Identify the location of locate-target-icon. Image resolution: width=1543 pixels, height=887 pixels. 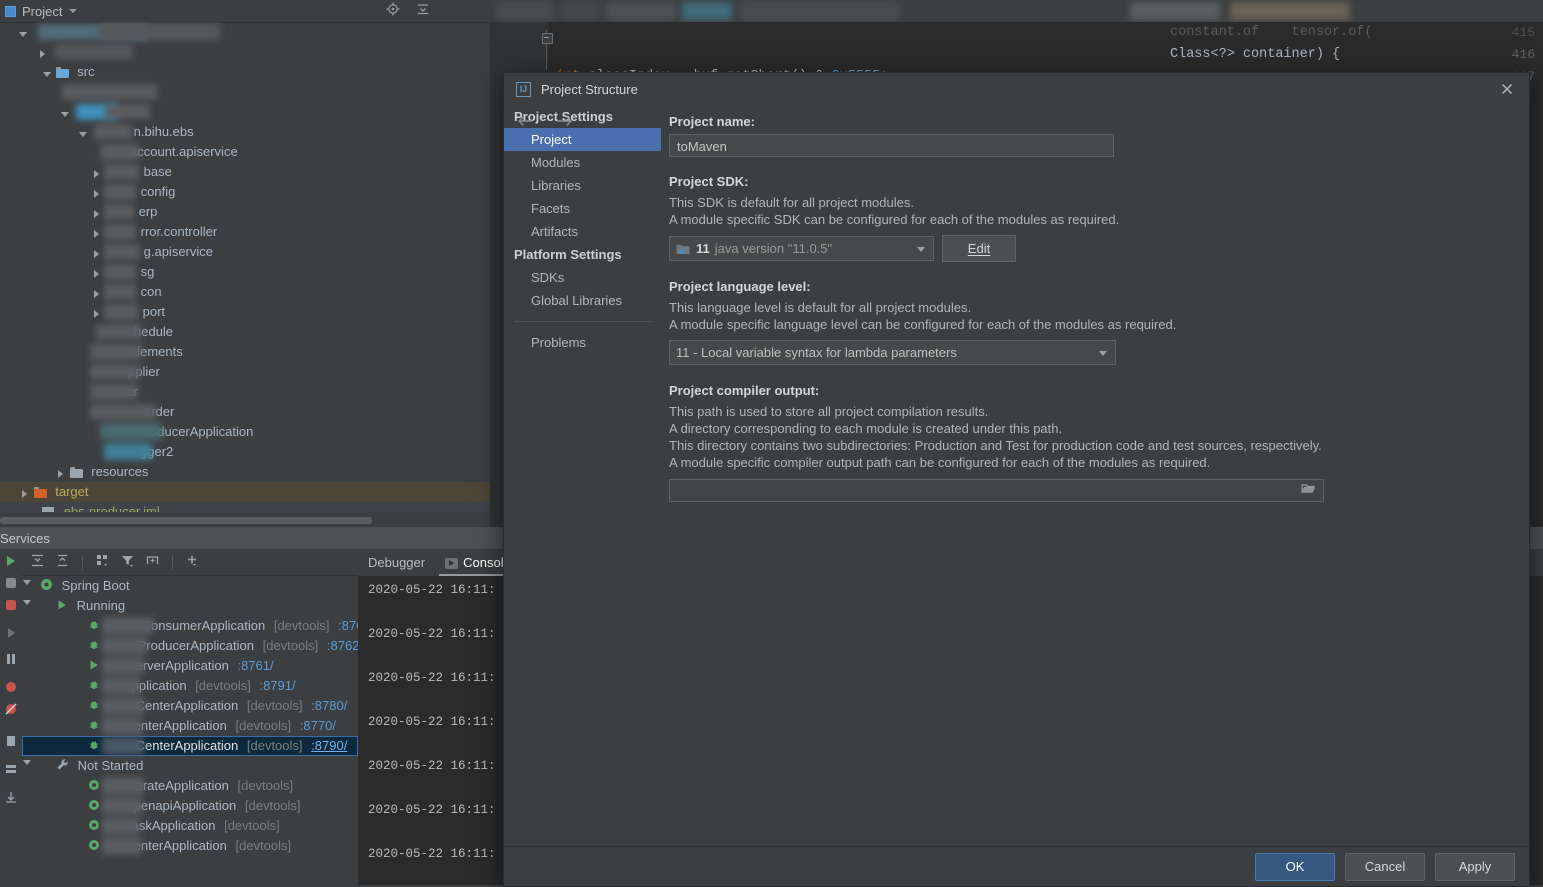
(393, 9).